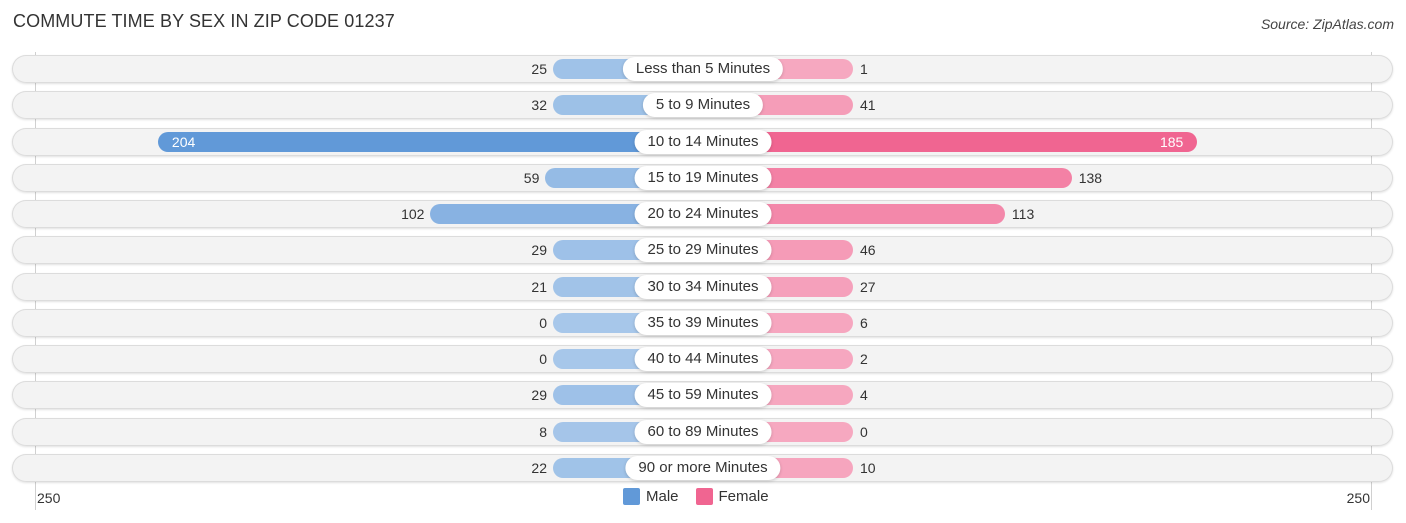 This screenshot has height=523, width=1406. Describe the element at coordinates (703, 395) in the screenshot. I see `category-label: 45 to 59 Minutes` at that location.